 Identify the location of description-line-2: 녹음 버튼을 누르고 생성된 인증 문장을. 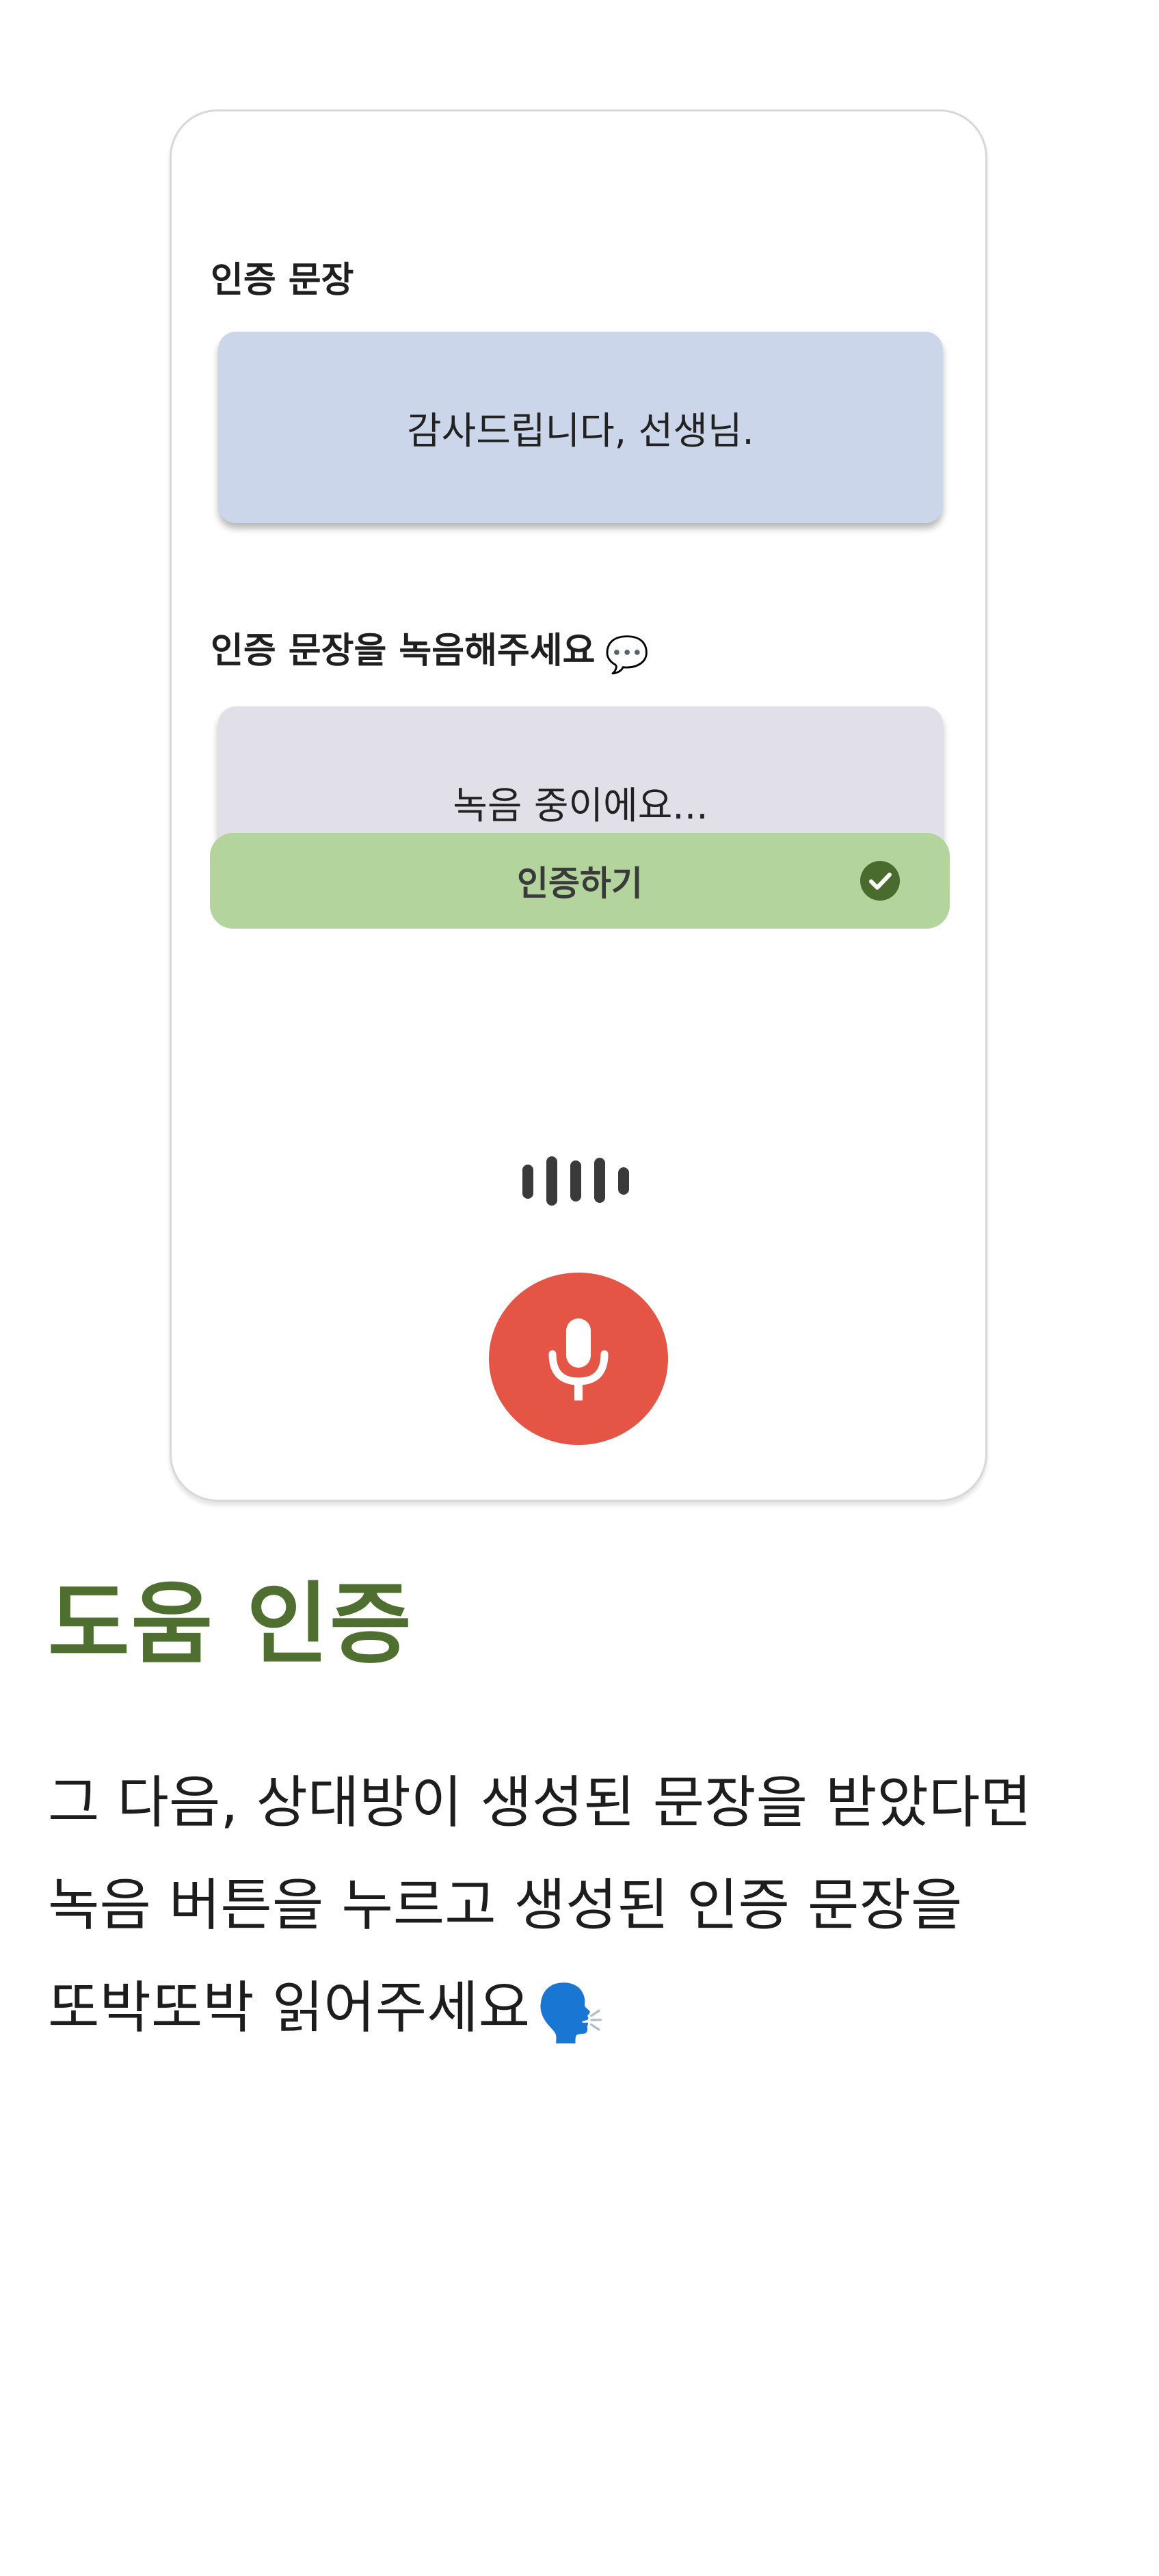
(505, 1905).